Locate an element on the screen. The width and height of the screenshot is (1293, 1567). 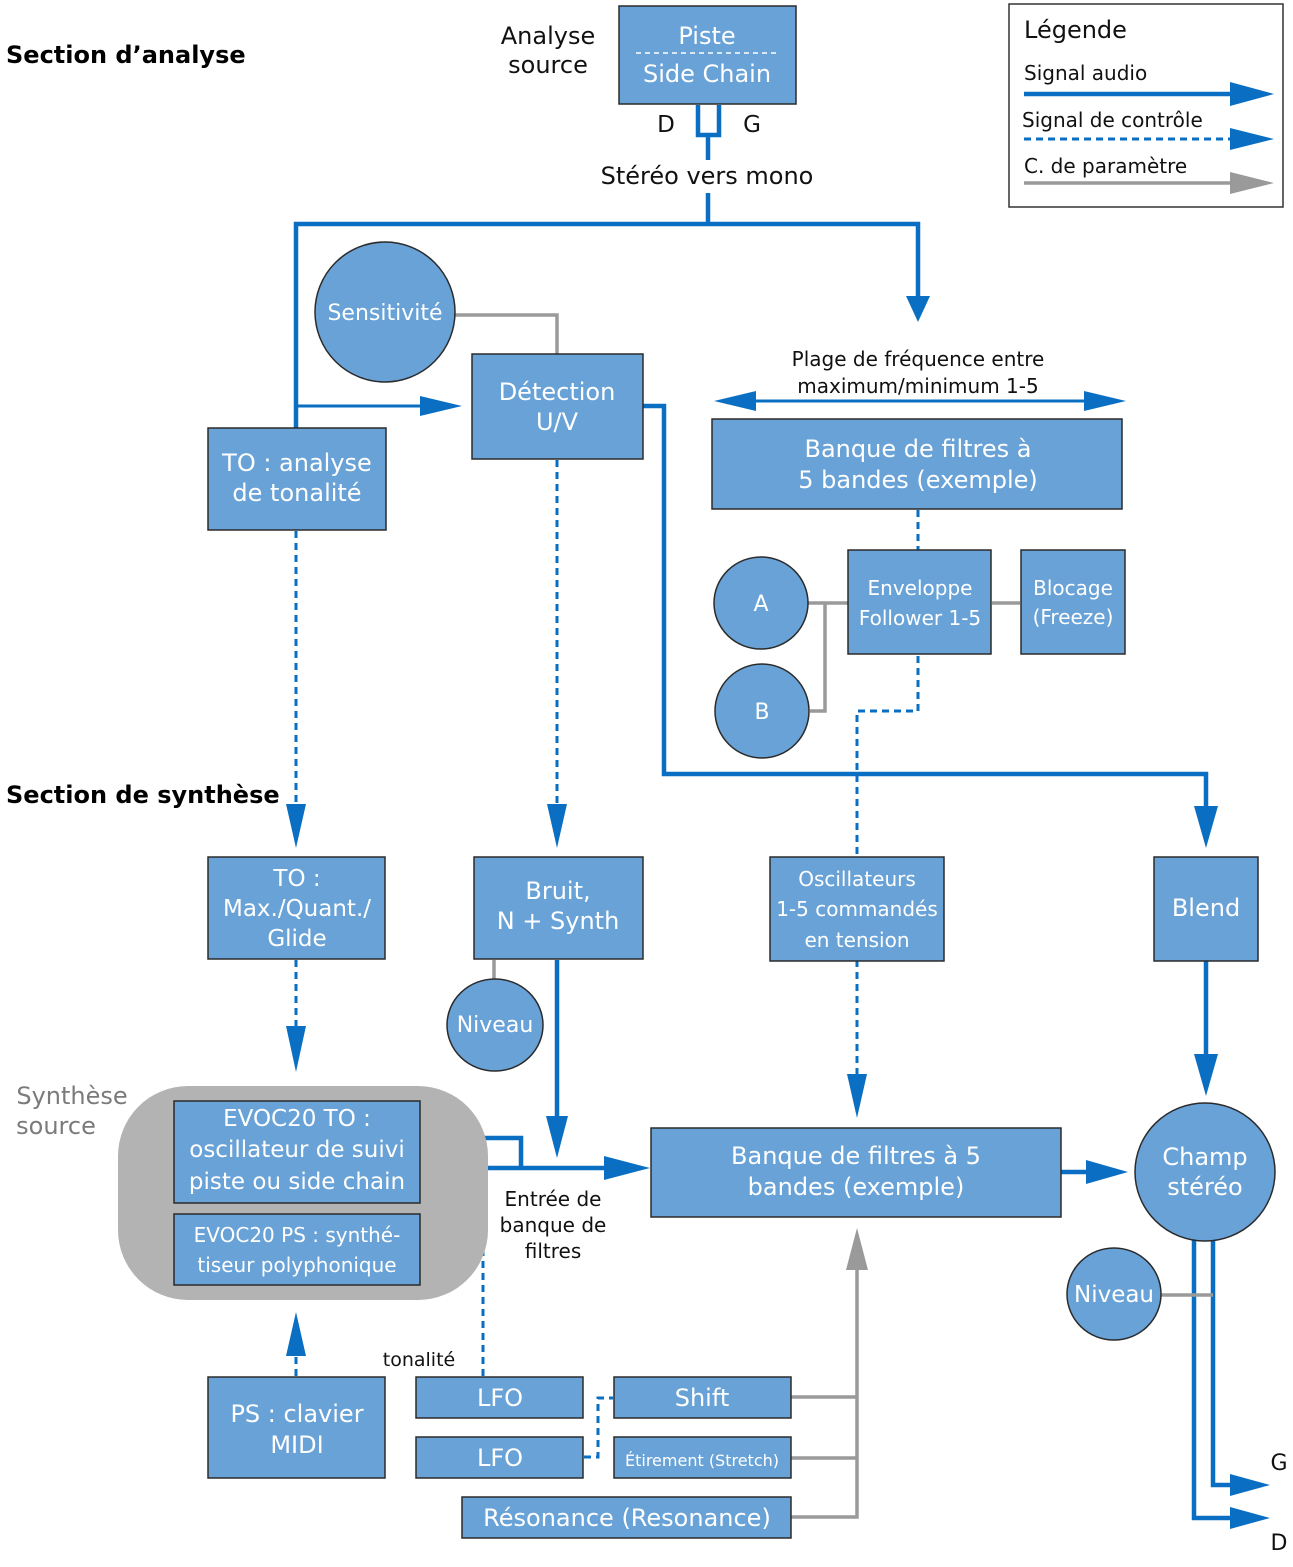
analysis-source-label-1: Analyse is located at coordinates (548, 36).